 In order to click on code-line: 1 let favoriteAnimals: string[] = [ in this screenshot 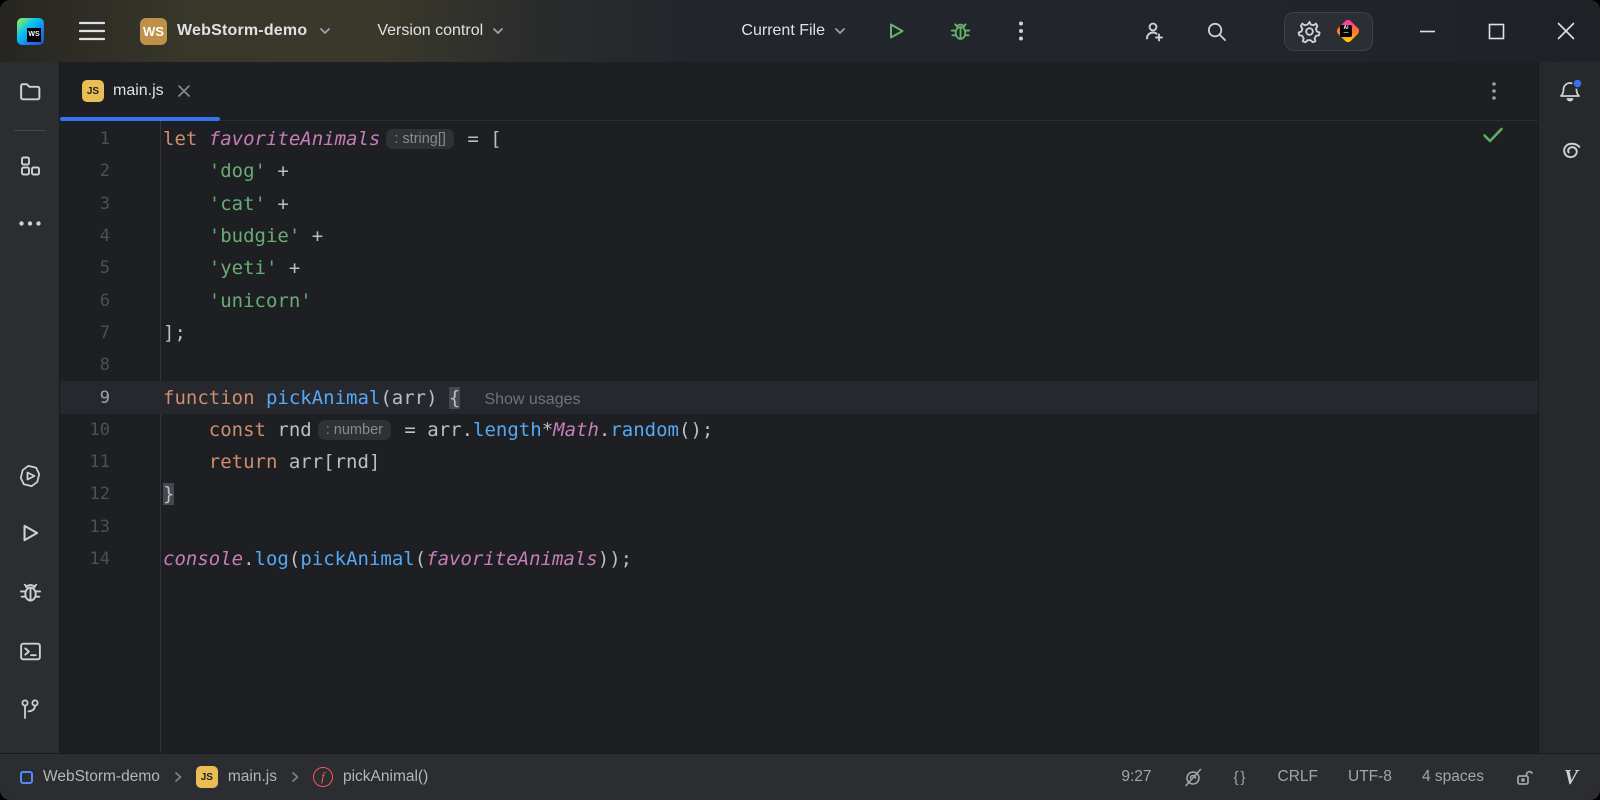, I will do `click(799, 139)`.